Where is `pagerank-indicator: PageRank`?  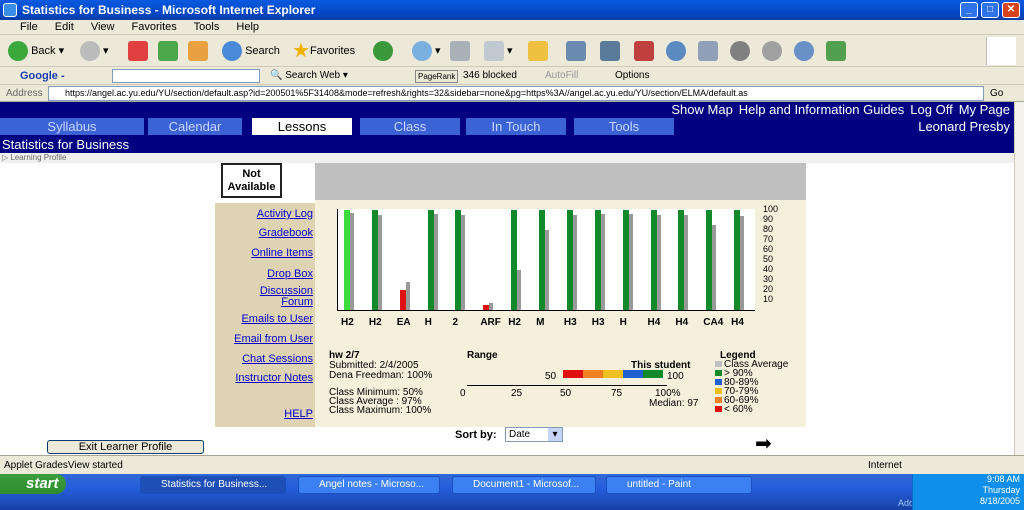
pagerank-indicator: PageRank is located at coordinates (437, 76).